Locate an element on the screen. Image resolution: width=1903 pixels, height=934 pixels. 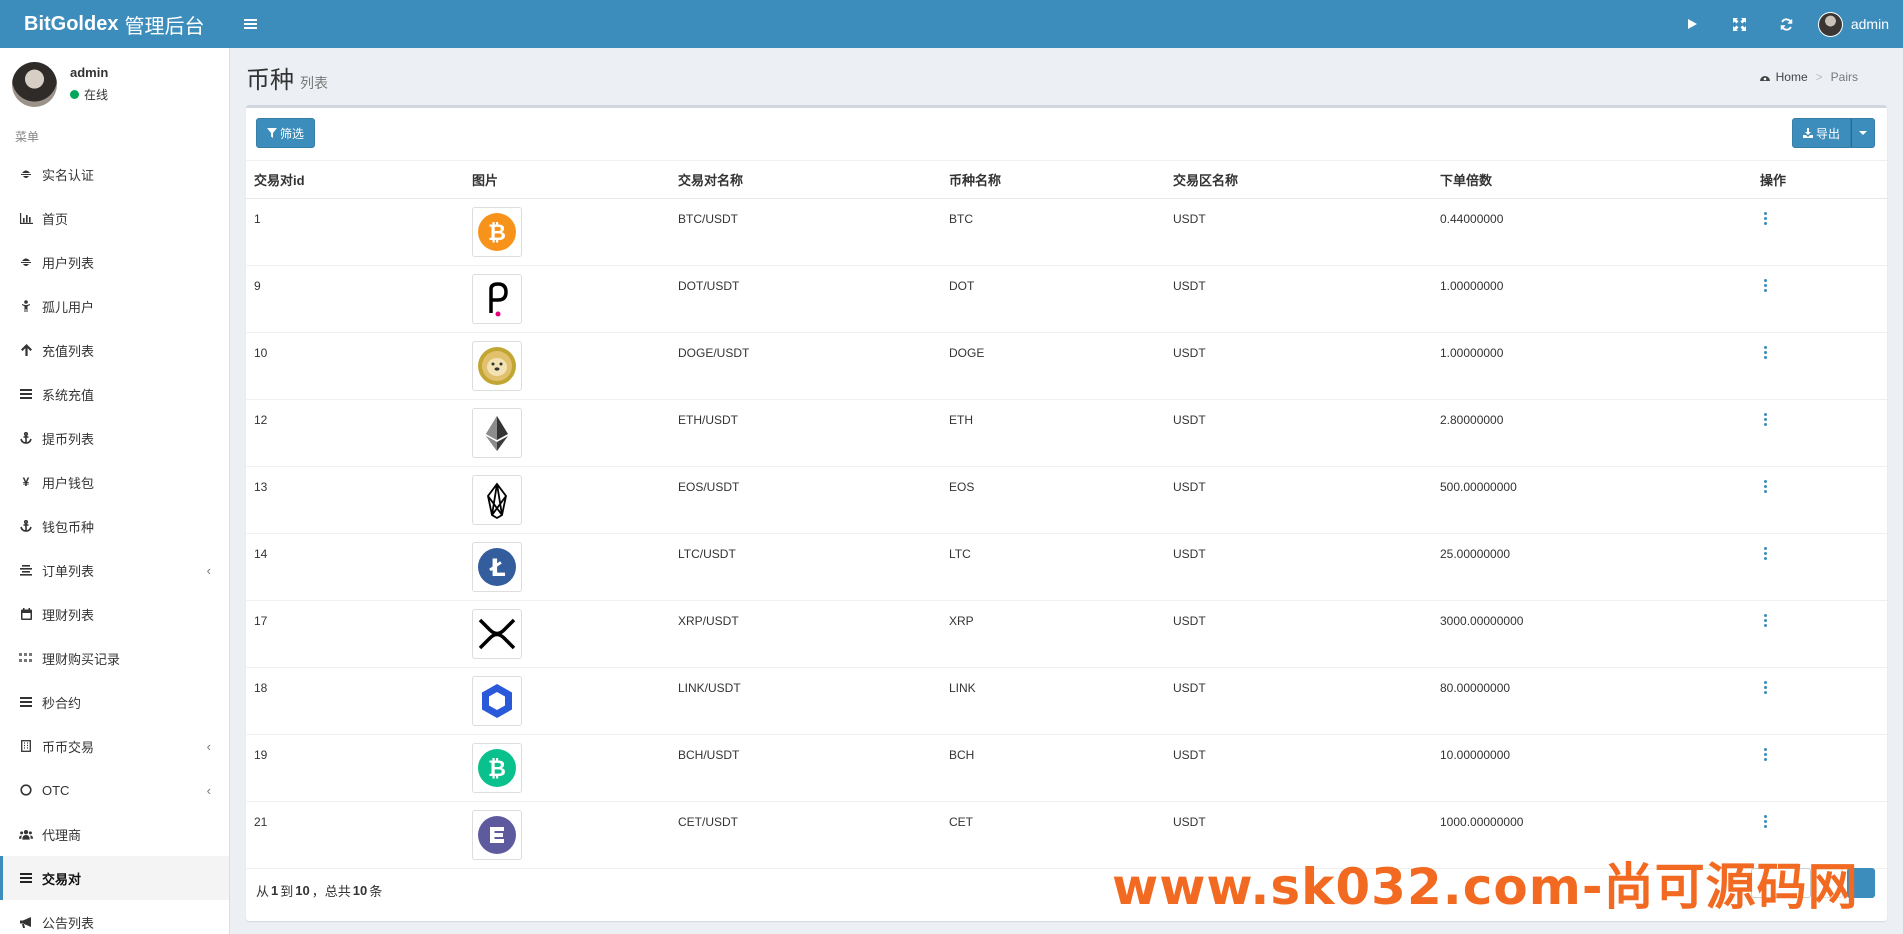
sidebar-item-system-recharge: 系统充值 is located at coordinates (114, 394).